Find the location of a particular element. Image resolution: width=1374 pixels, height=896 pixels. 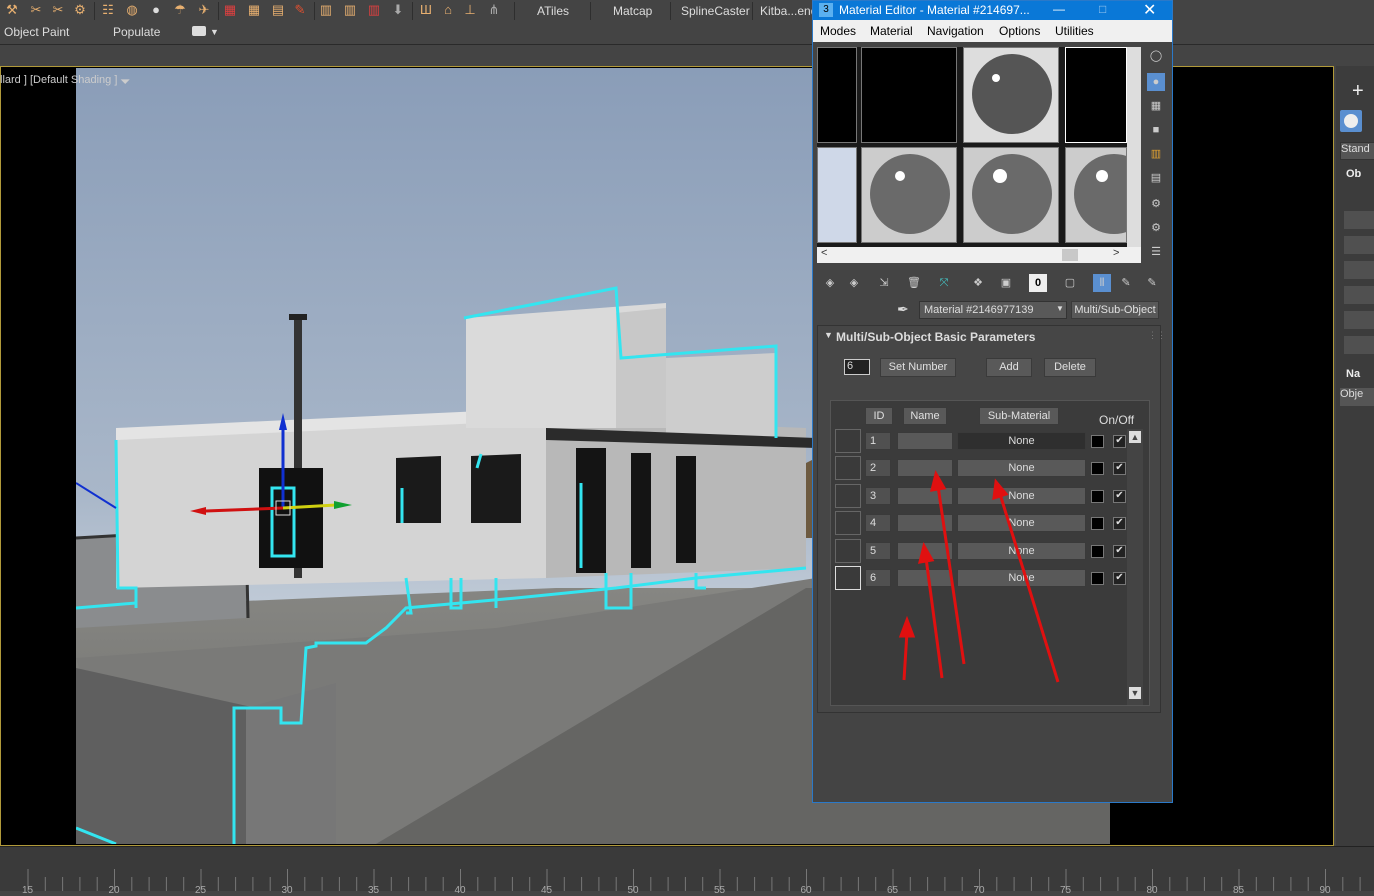

light-icon: ● is located at coordinates (156, 10).